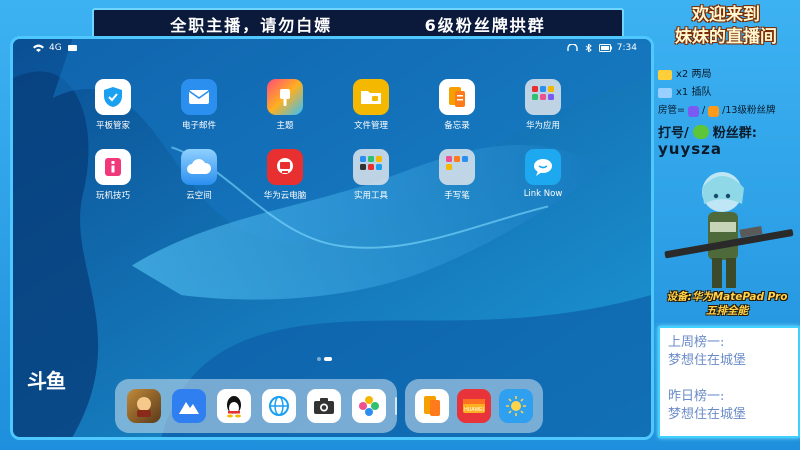  I want to click on app-tablet-manager: 平板管家, so click(113, 105).